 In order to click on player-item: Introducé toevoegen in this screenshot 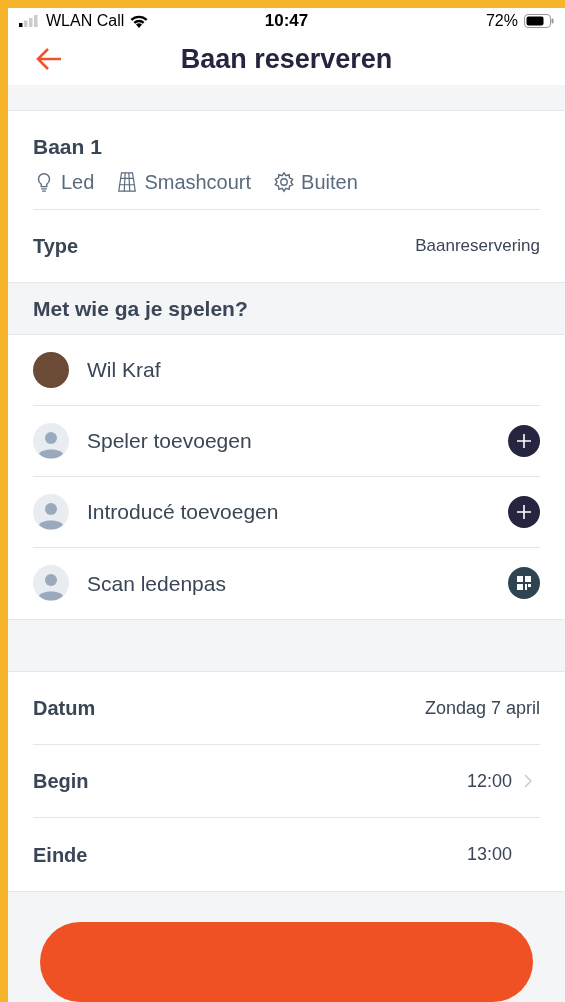, I will do `click(288, 512)`.